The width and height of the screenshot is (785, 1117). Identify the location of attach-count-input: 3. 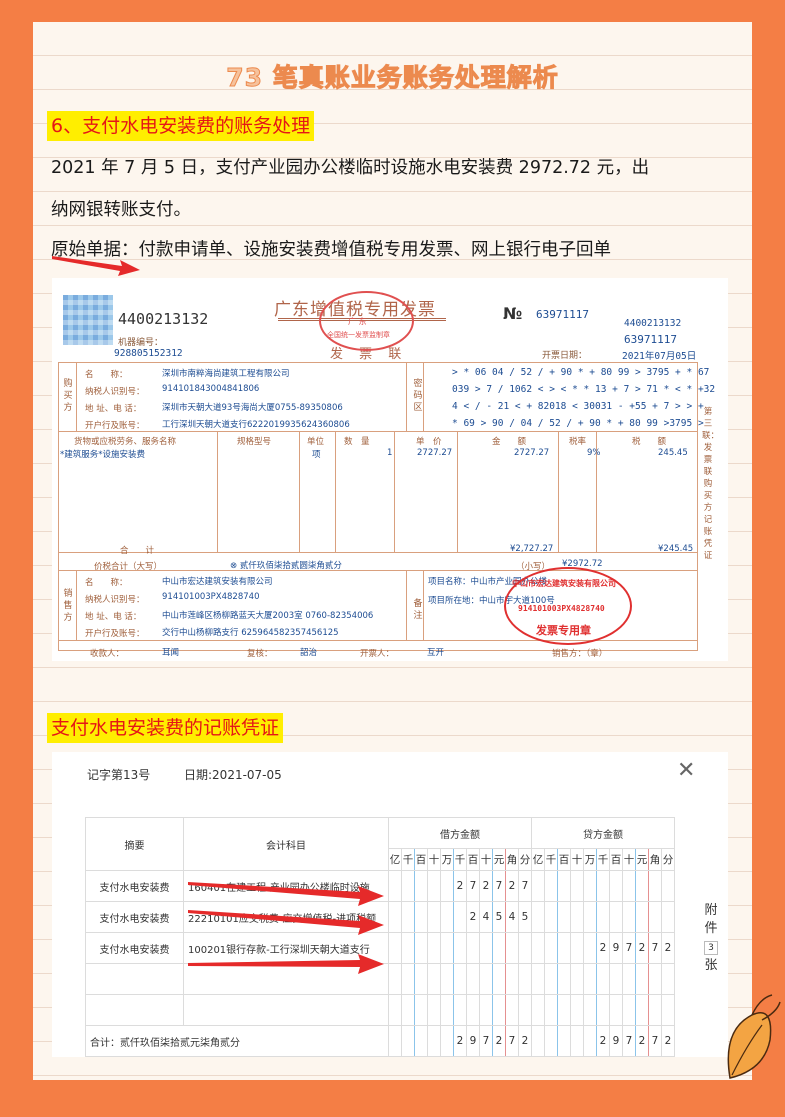
(711, 948).